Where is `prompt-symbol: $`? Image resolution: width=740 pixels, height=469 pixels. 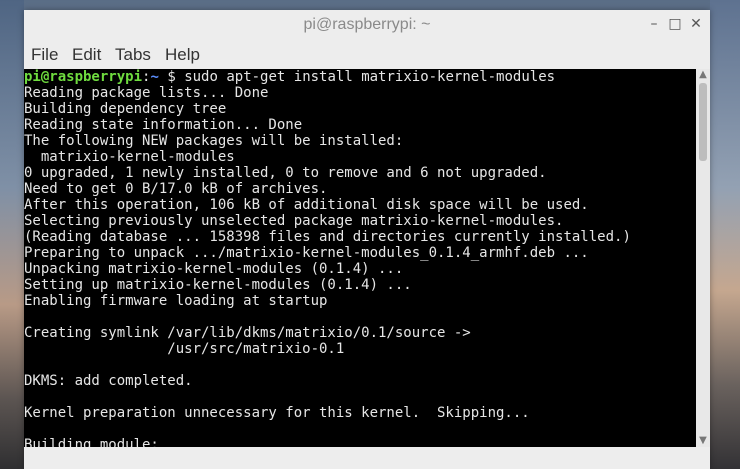
prompt-symbol: $ is located at coordinates (171, 77).